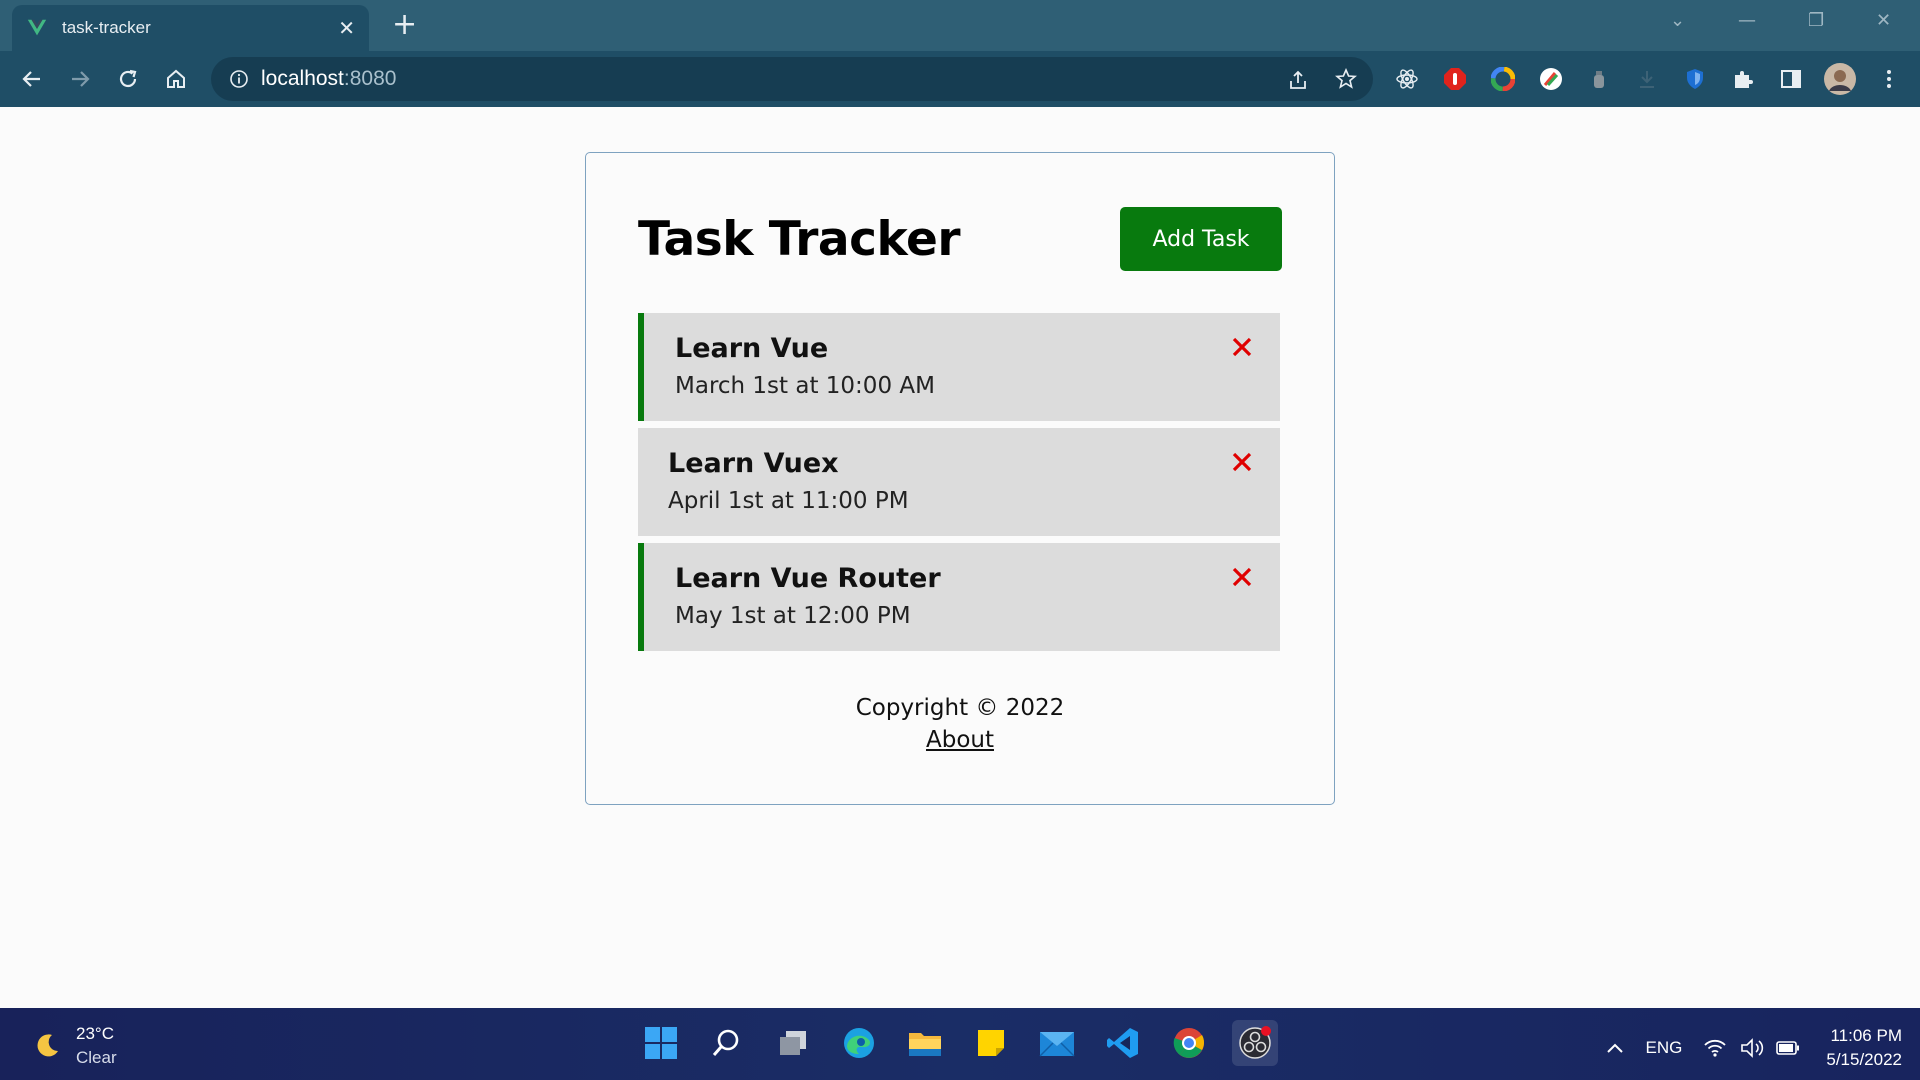 This screenshot has width=1920, height=1080. I want to click on wifi-icon, so click(1715, 1048).